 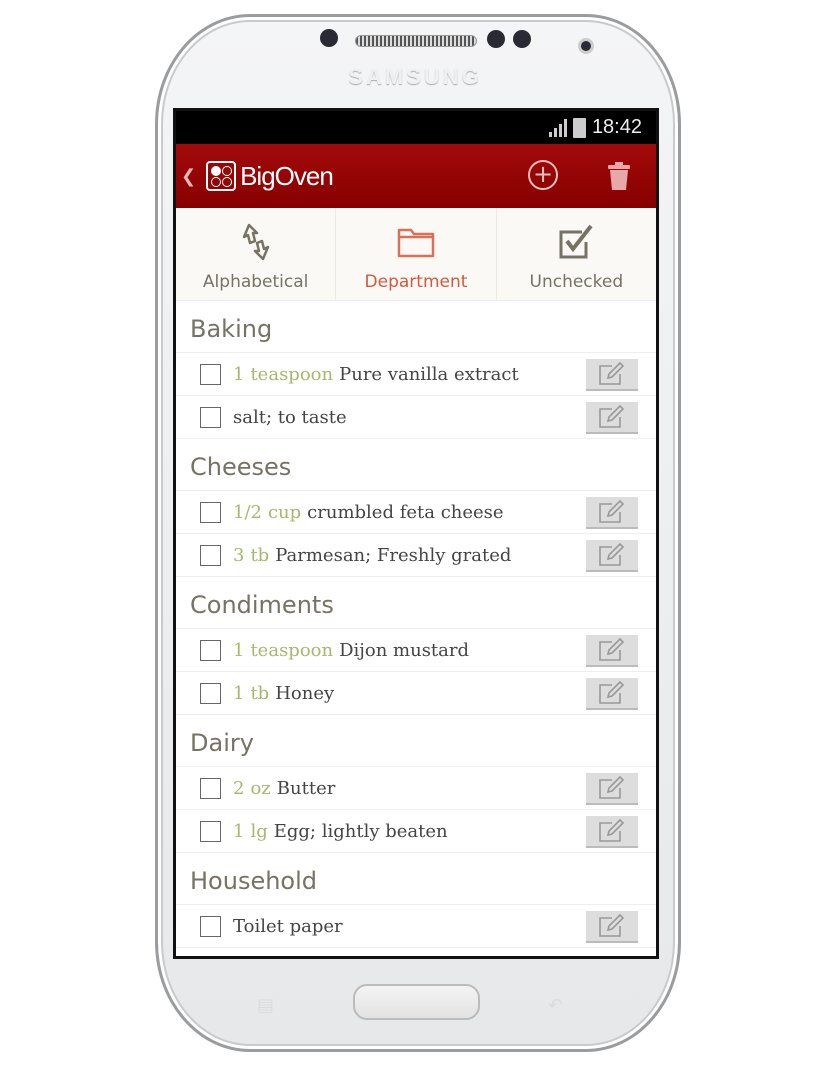 I want to click on app-name: BigOven, so click(x=287, y=175).